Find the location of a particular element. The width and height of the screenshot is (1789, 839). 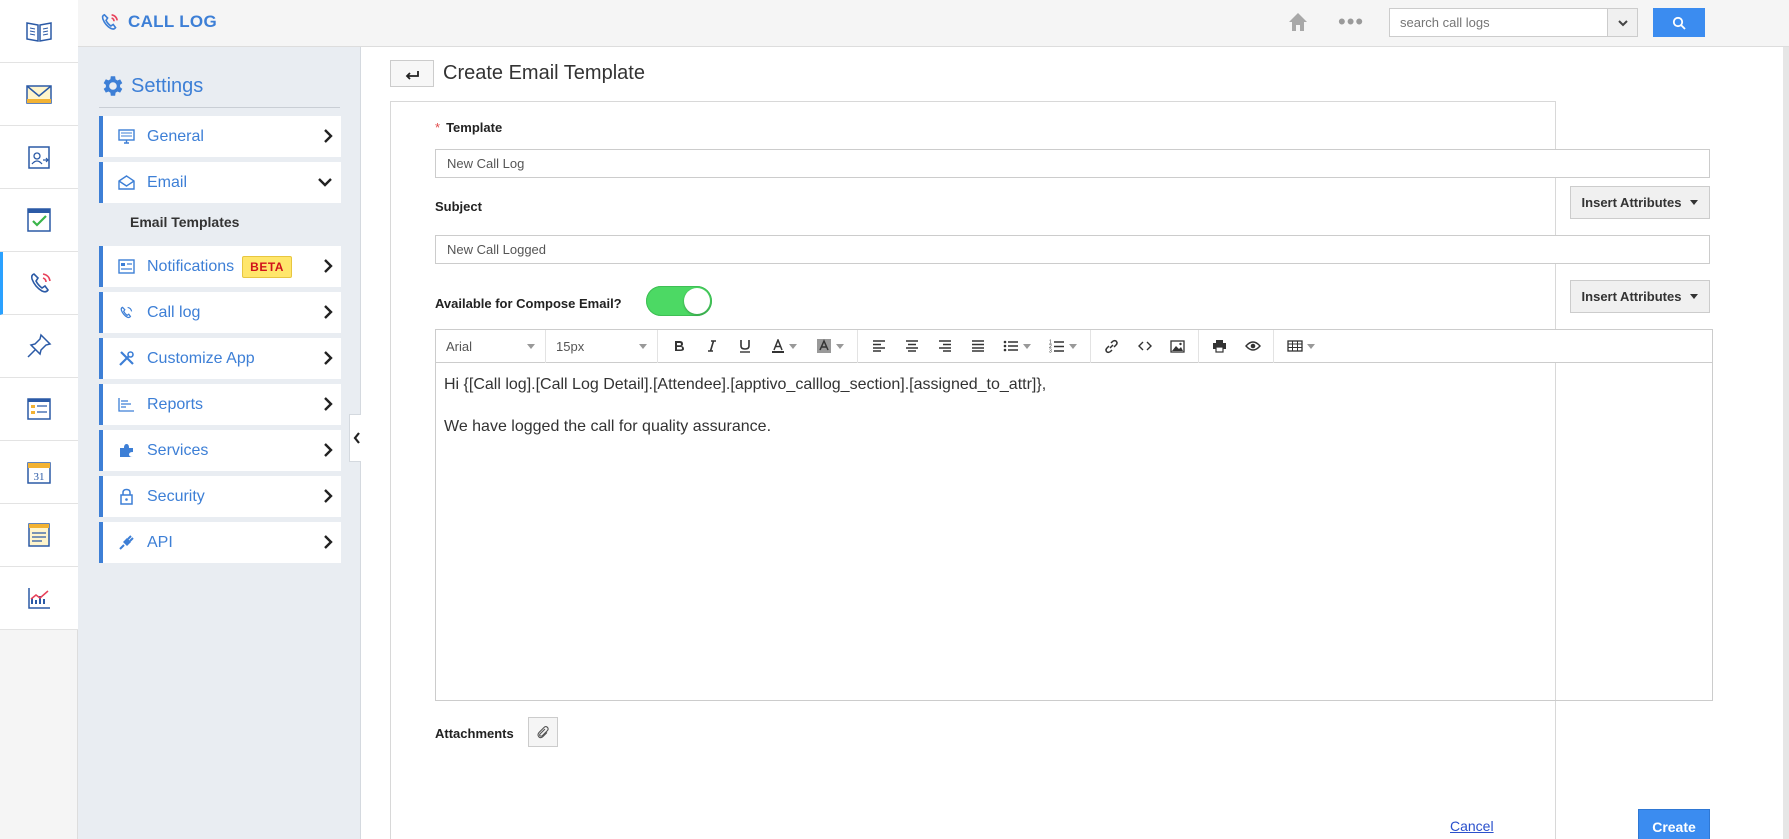

settings-header: Settings is located at coordinates (151, 86).